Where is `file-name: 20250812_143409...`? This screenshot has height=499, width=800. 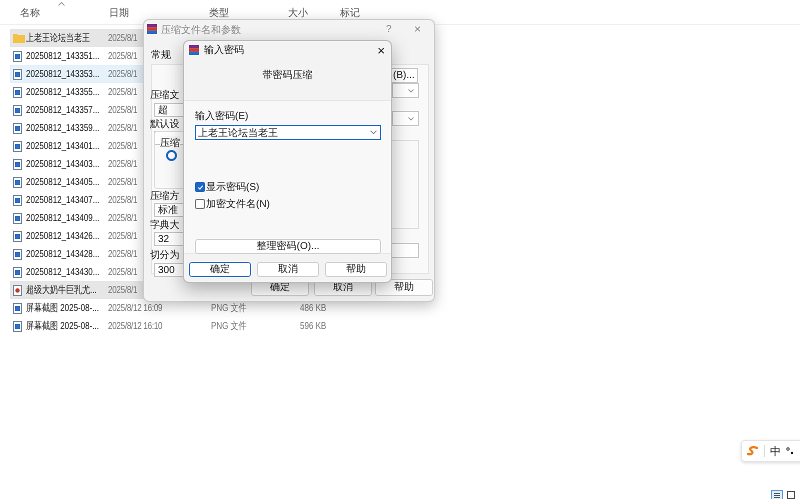
file-name: 20250812_143409... is located at coordinates (63, 218).